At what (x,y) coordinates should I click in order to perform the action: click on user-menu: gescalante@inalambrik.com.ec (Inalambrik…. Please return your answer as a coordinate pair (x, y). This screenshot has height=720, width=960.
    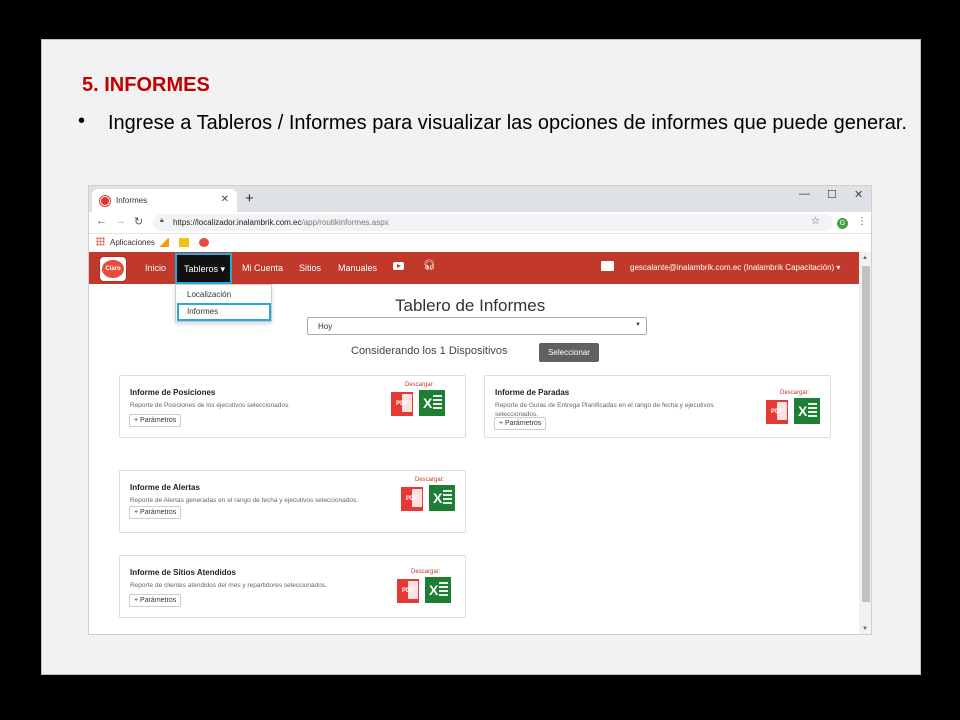
    Looking at the image, I should click on (735, 267).